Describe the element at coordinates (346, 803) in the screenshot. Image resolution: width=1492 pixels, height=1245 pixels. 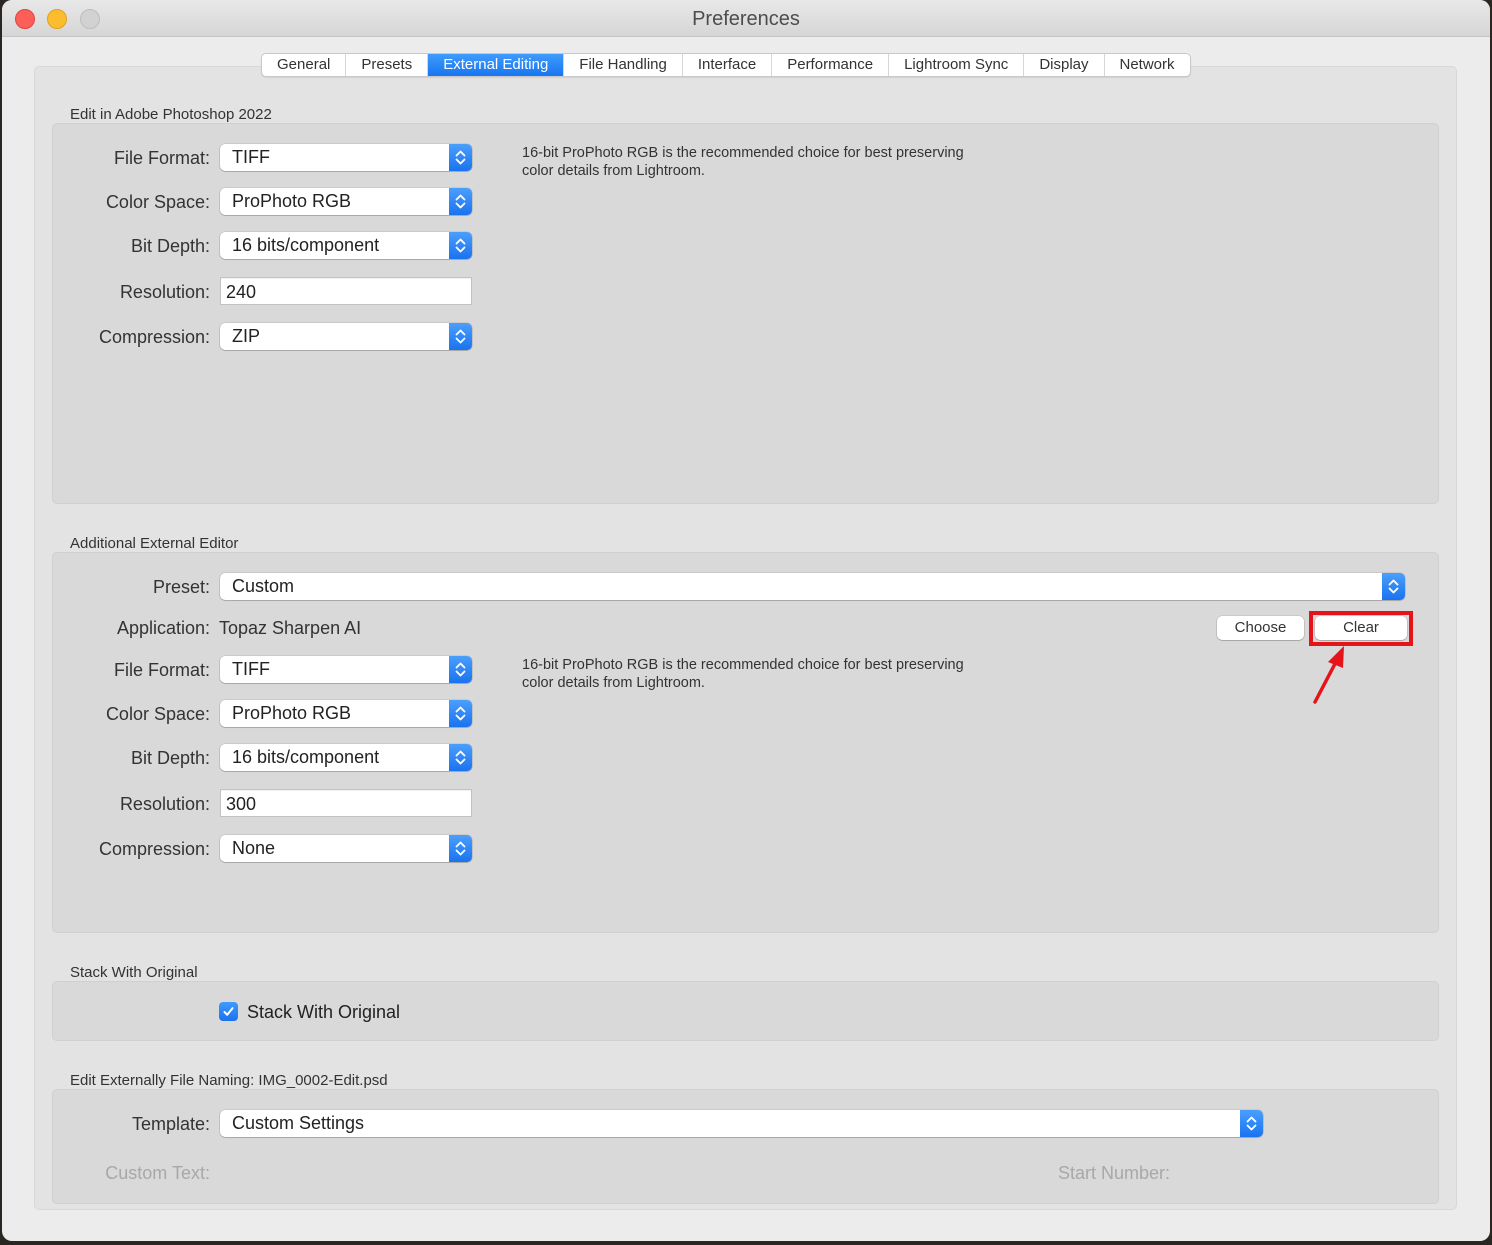
I see `ae-resolution-input: 300` at that location.